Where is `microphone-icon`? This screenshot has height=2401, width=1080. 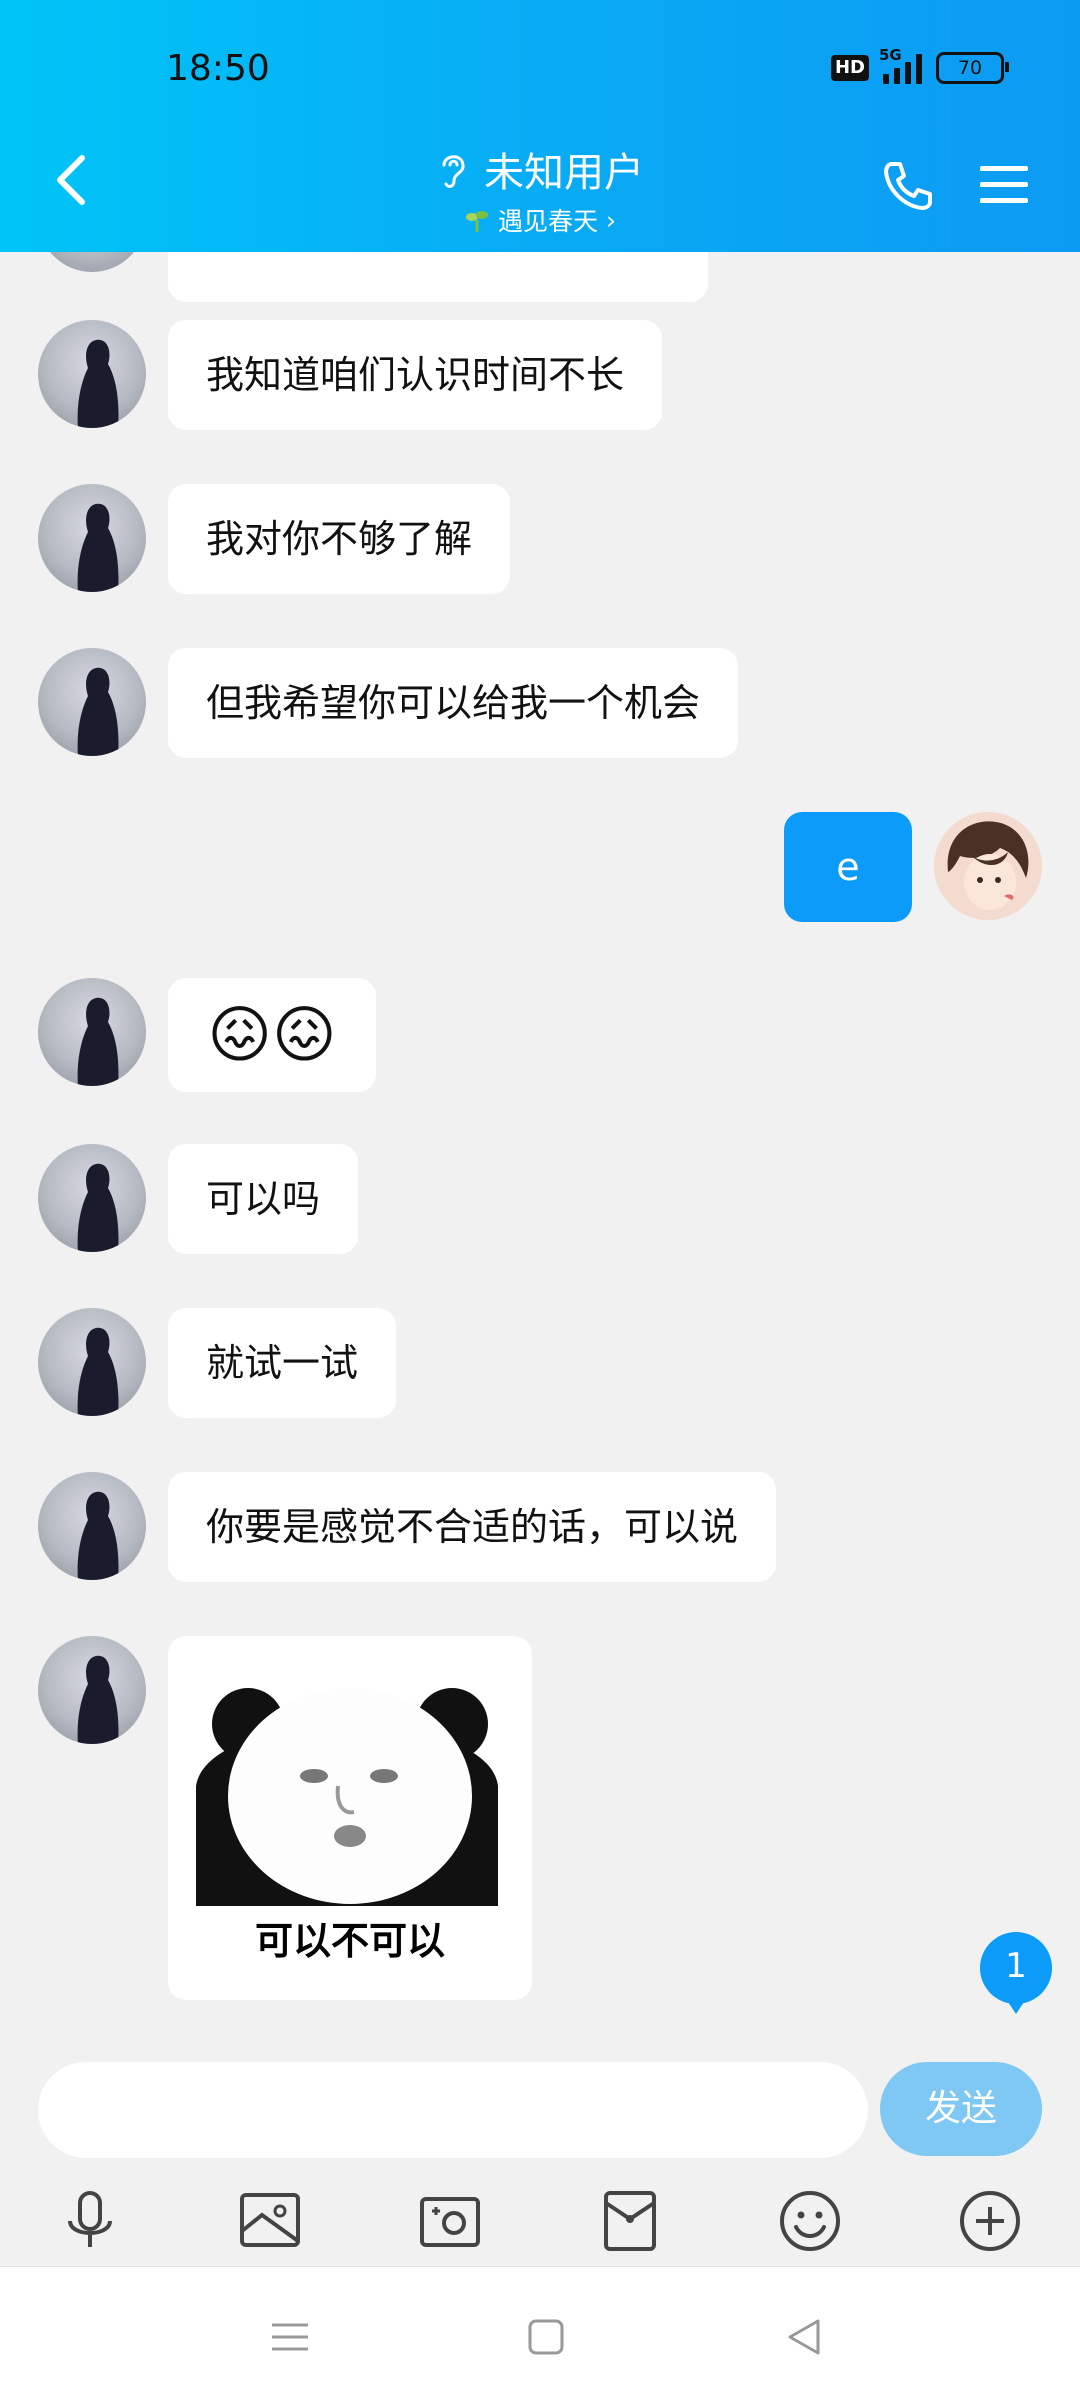 microphone-icon is located at coordinates (90, 2221).